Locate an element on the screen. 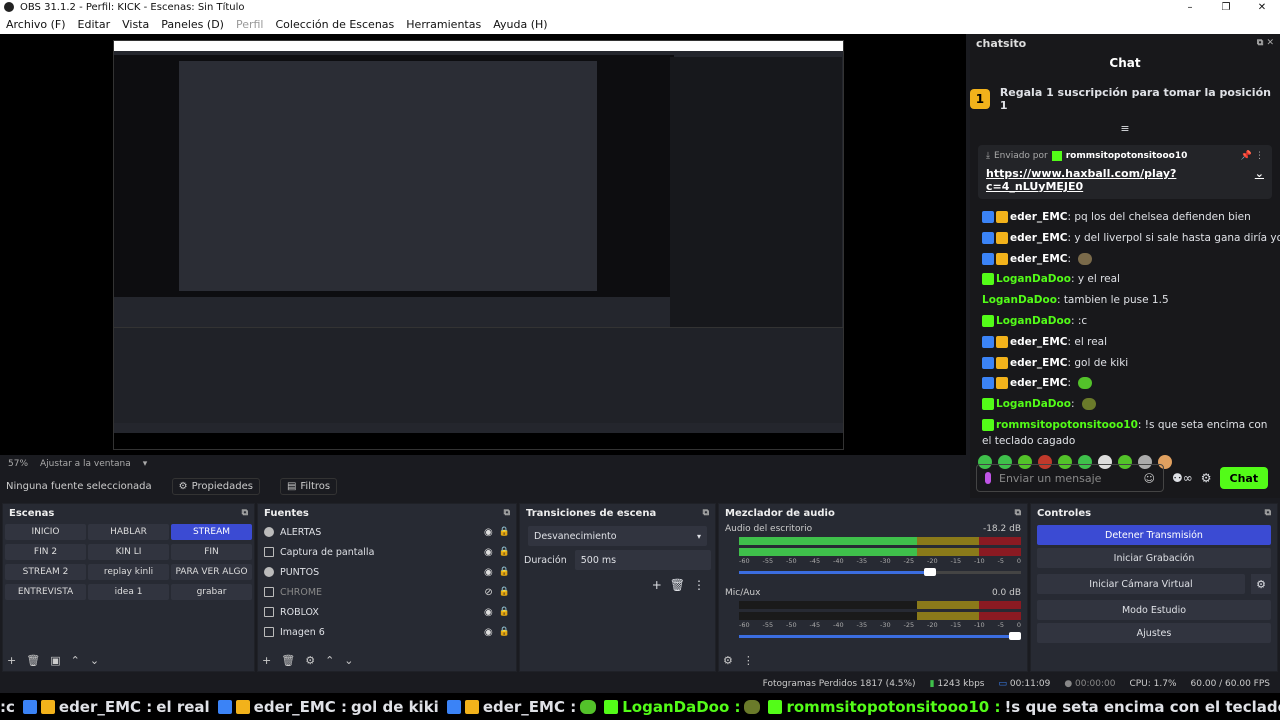  scene-button: grabar is located at coordinates (211, 592).